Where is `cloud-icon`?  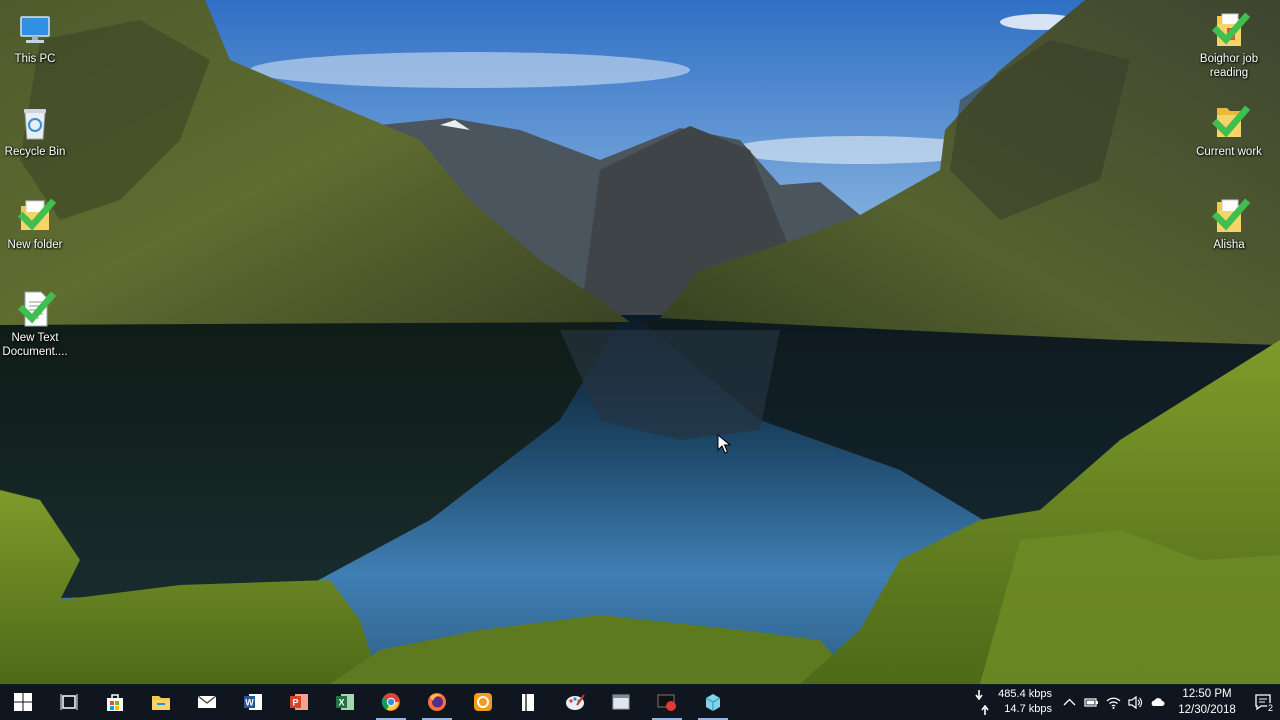 cloud-icon is located at coordinates (1157, 701).